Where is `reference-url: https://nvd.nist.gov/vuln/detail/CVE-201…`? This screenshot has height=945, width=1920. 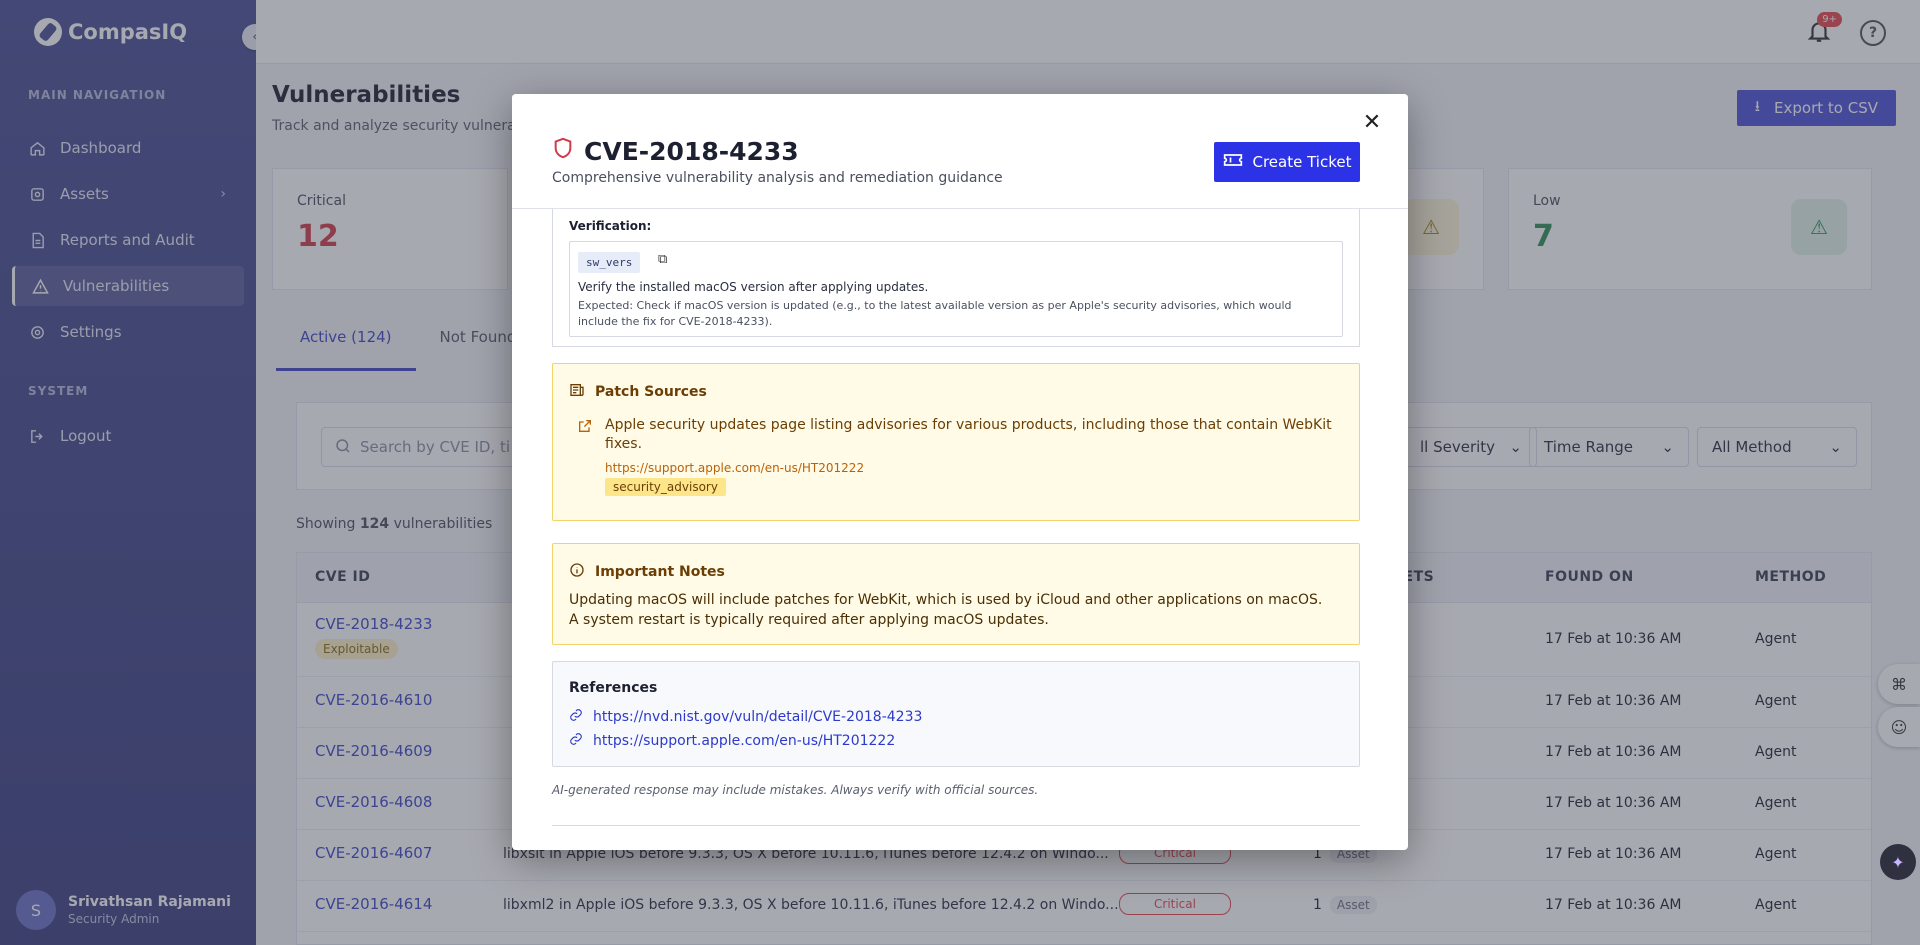 reference-url: https://nvd.nist.gov/vuln/detail/CVE-201… is located at coordinates (758, 717).